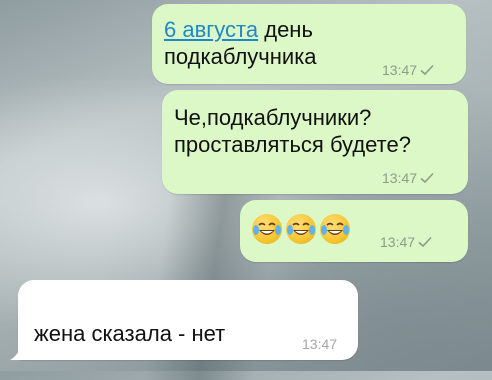 This screenshot has width=492, height=380. I want to click on incoming-message-bubble: жена сказала - нет 13:47, so click(184, 320).